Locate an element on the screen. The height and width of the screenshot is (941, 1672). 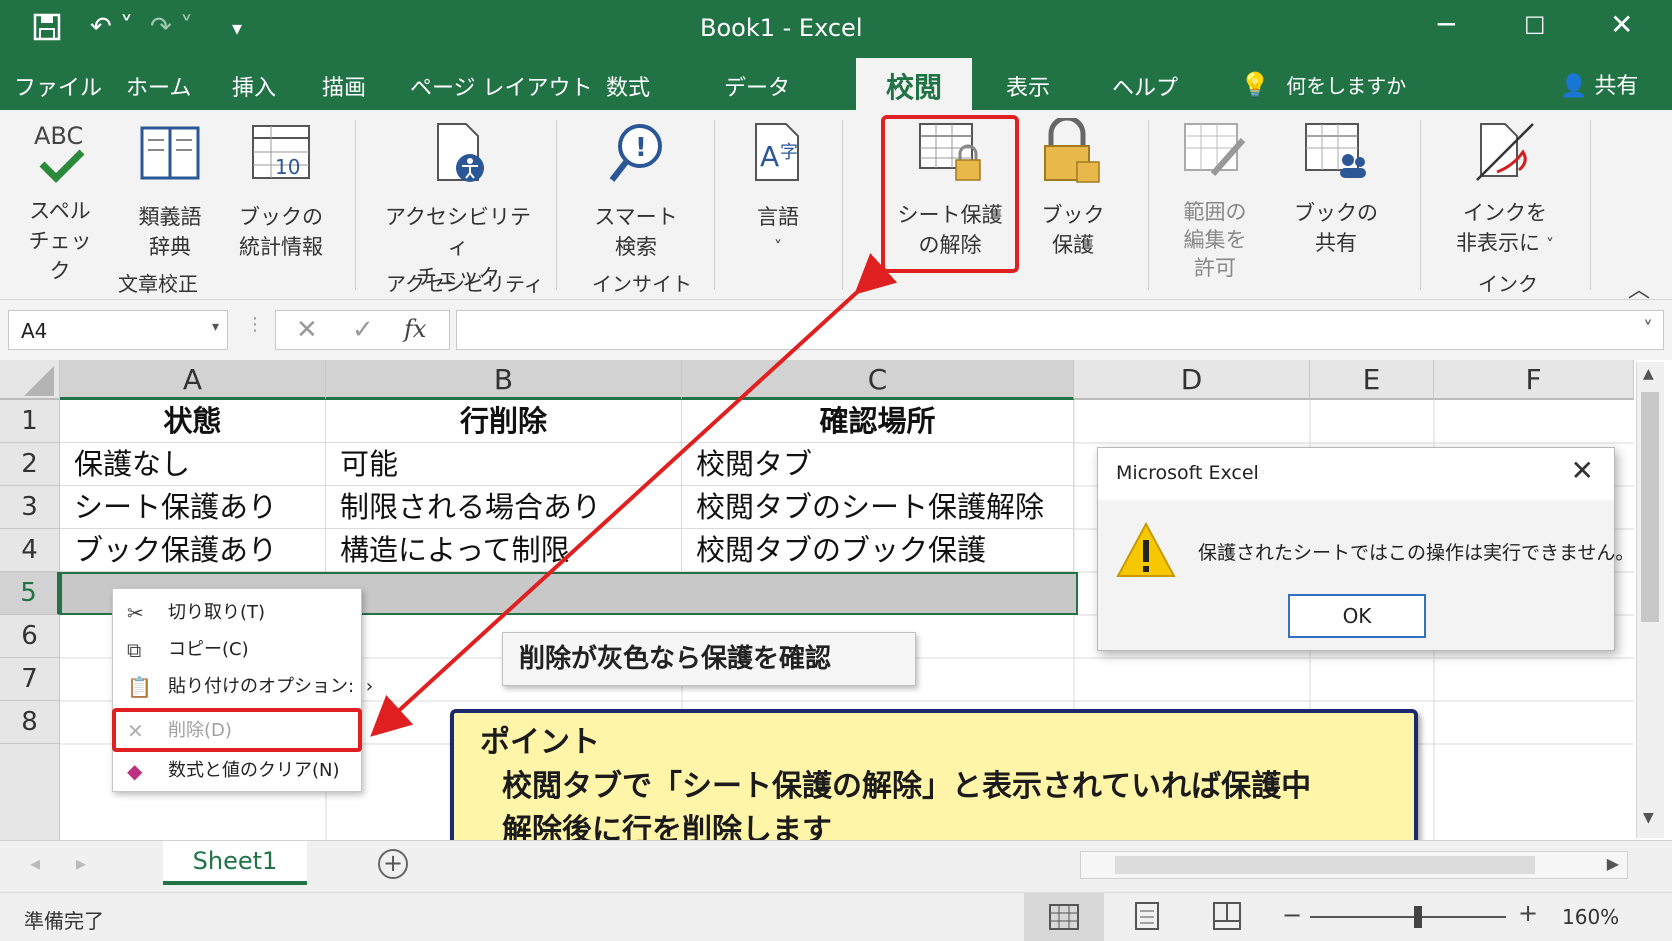
scroll-down-icon: ▼ is located at coordinates (1648, 818).